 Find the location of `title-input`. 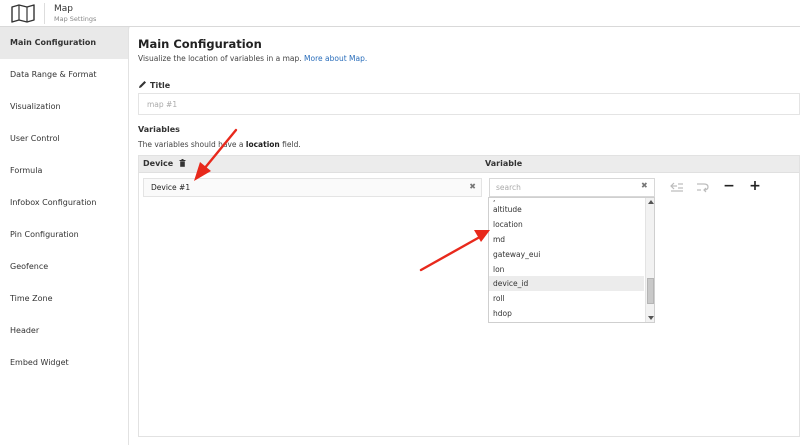

title-input is located at coordinates (469, 104).